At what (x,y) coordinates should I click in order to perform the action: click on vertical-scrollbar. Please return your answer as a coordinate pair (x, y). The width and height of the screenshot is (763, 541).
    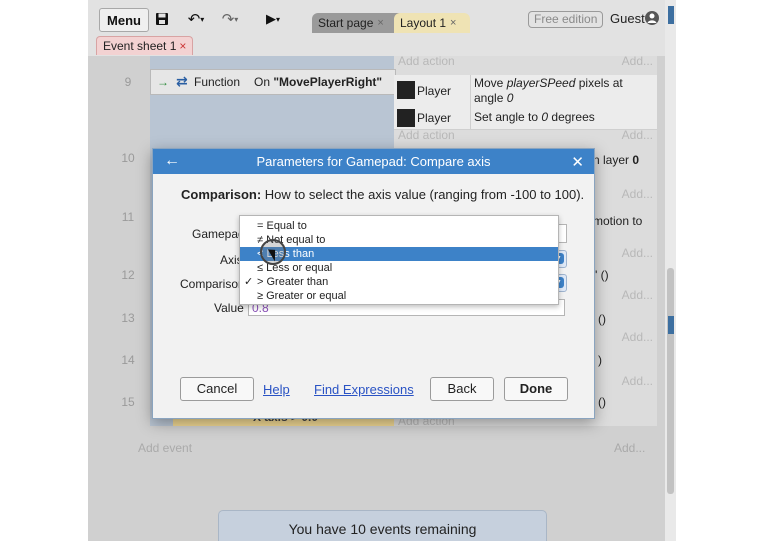
    Looking at the image, I should click on (670, 270).